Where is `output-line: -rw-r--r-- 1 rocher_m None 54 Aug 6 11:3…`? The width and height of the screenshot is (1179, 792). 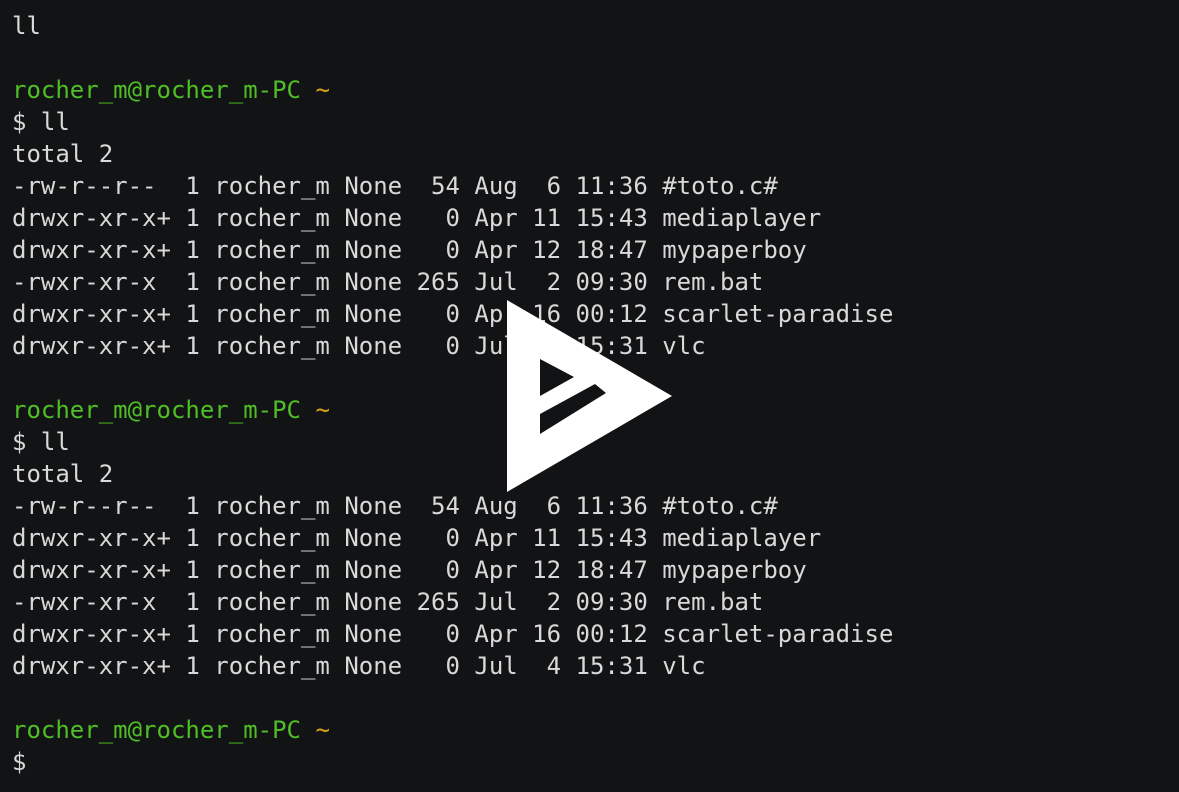
output-line: -rw-r--r-- 1 rocher_m None 54 Aug 6 11:3… is located at coordinates (395, 186).